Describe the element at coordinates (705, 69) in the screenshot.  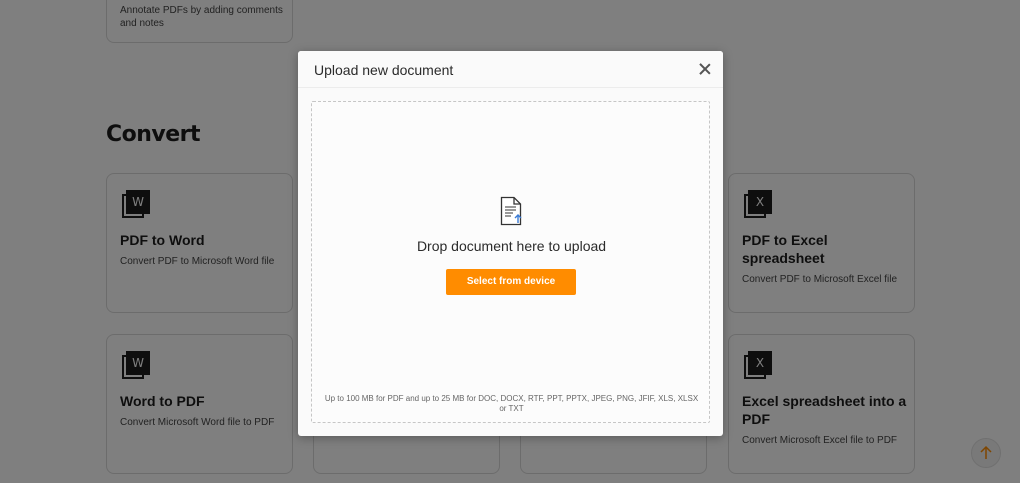
I see `close-icon` at that location.